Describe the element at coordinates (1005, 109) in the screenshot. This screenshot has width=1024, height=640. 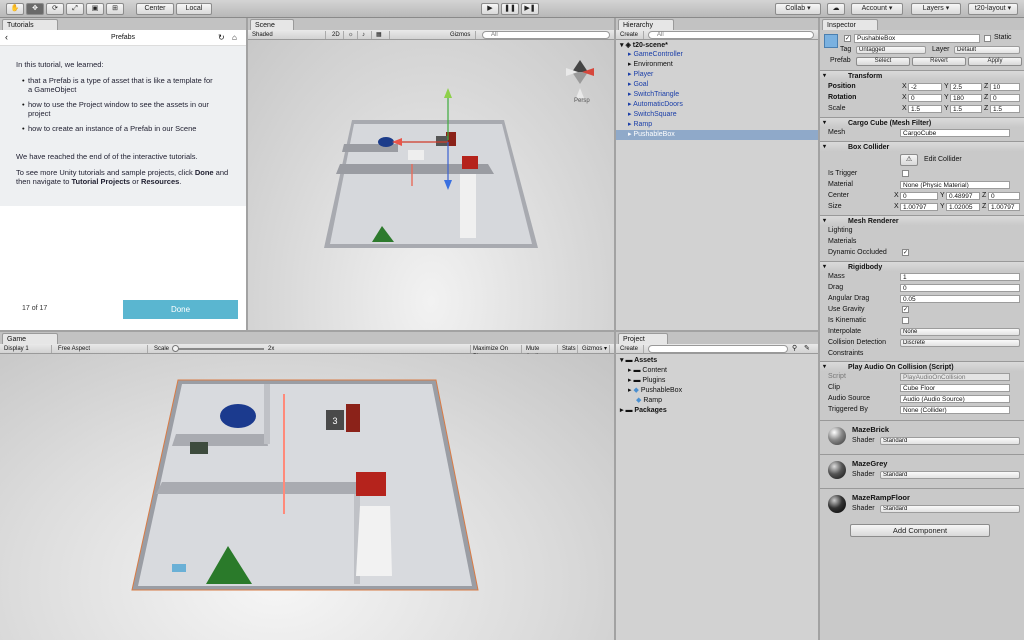
I see `scale-z-field: 1.5` at that location.